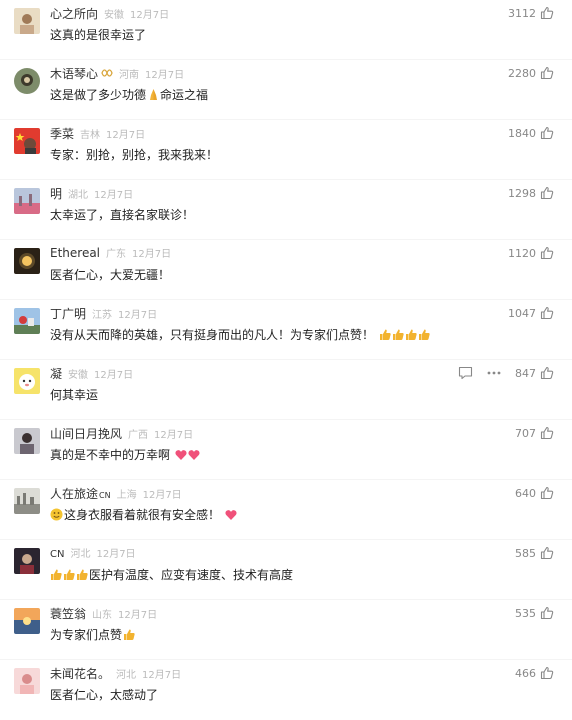 The image size is (572, 720). Describe the element at coordinates (98, 95) in the screenshot. I see `comment-text-part: 这是做了多少功德` at that location.